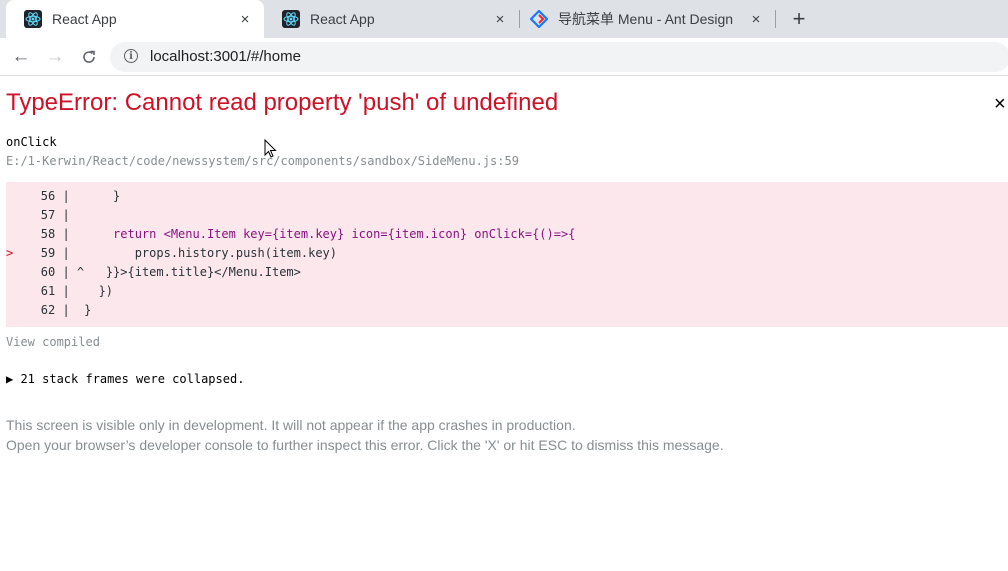 This screenshot has width=1008, height=571. What do you see at coordinates (10, 253) in the screenshot?
I see `line-marker: >` at bounding box center [10, 253].